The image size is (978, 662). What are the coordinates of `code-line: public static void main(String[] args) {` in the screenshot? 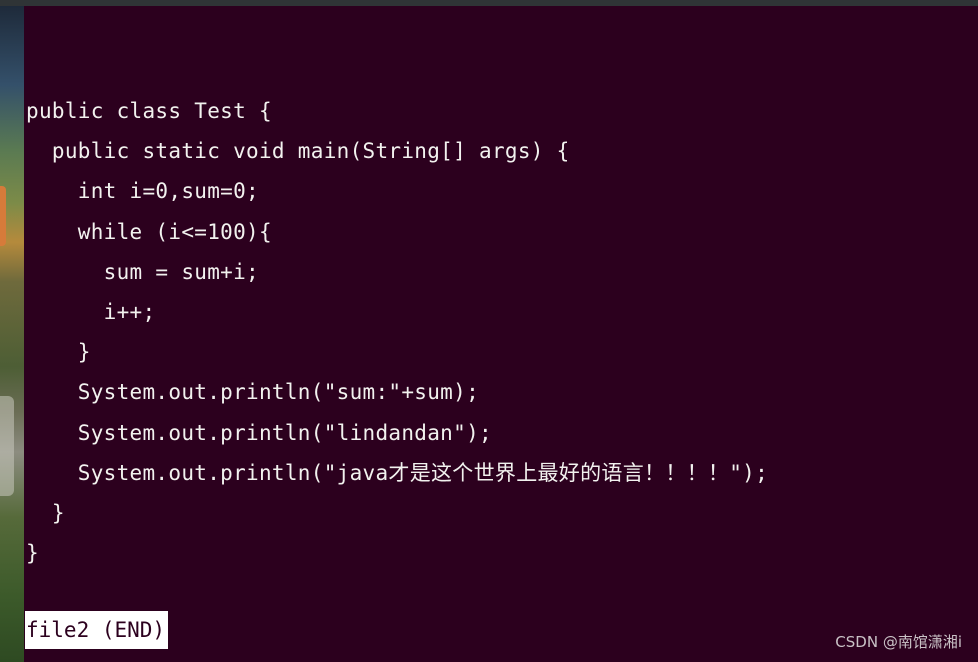 It's located at (298, 151).